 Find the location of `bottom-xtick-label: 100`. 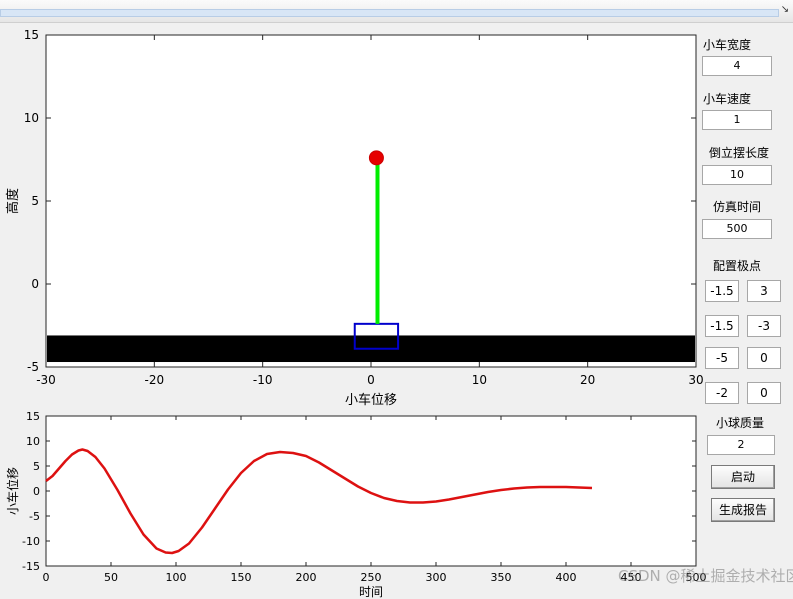

bottom-xtick-label: 100 is located at coordinates (176, 577).